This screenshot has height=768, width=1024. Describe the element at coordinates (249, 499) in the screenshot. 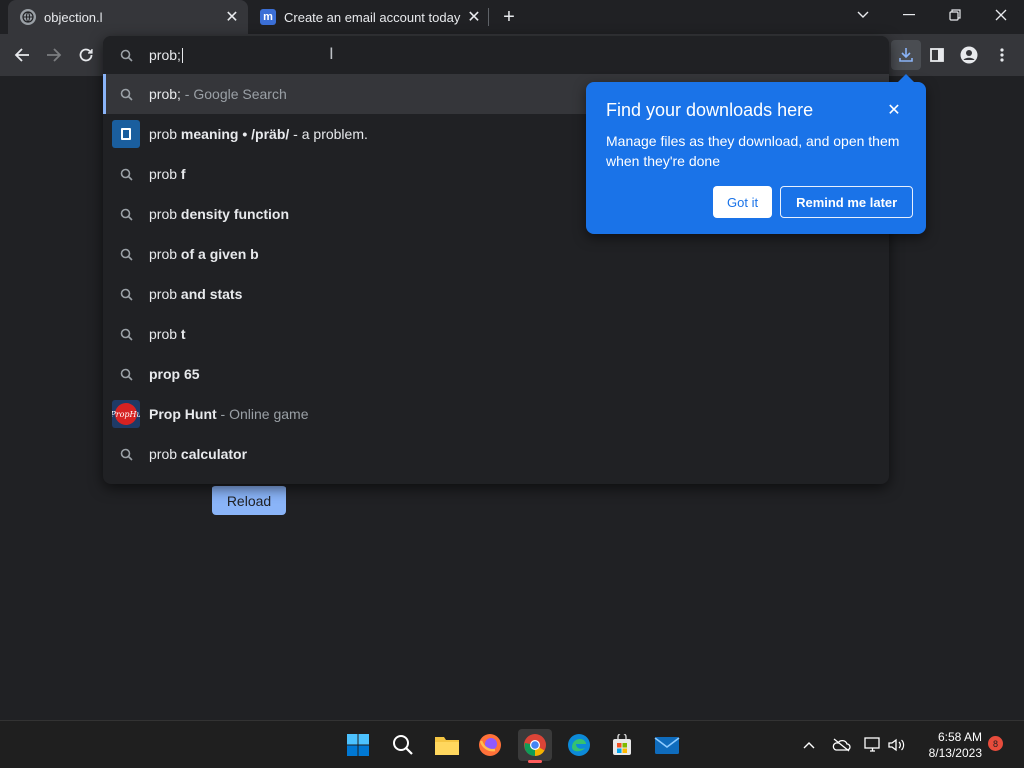

I see `reload-button: Reload` at that location.